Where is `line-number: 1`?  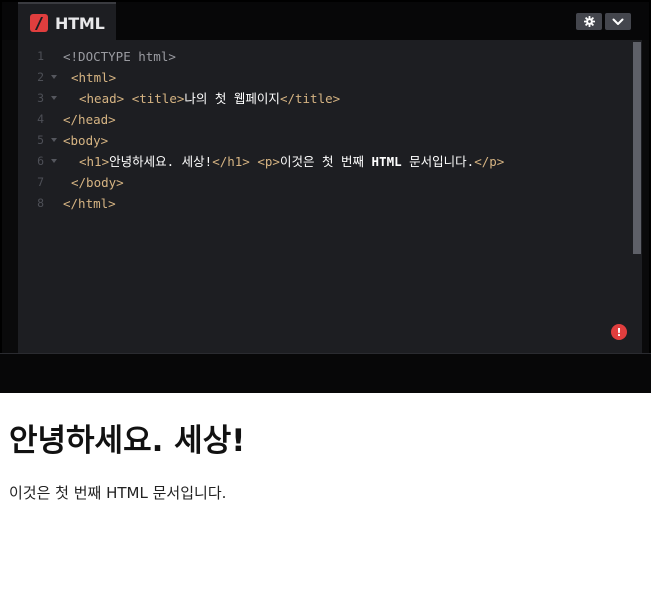 line-number: 1 is located at coordinates (40, 56).